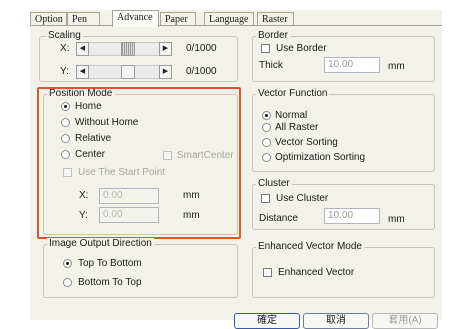 The image size is (462, 329). I want to click on enhanced-vector-checkbox, so click(267, 272).